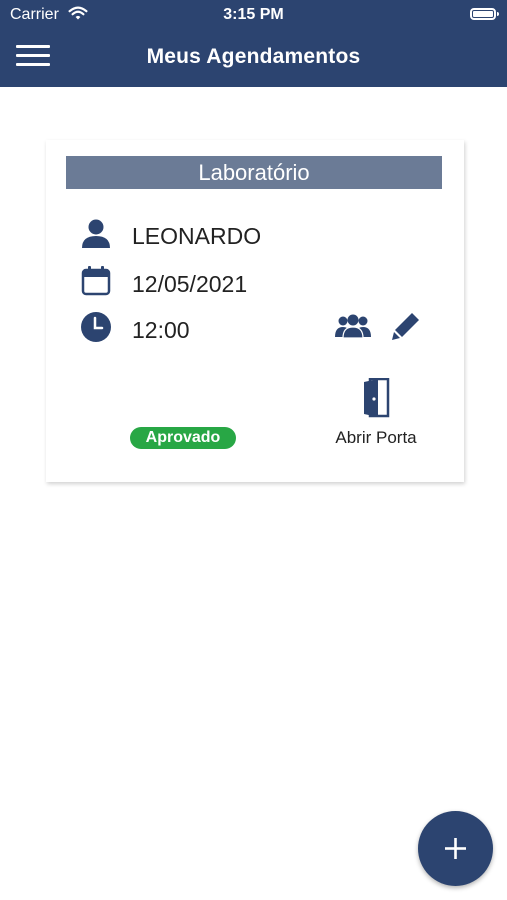 Image resolution: width=507 pixels, height=900 pixels. What do you see at coordinates (376, 437) in the screenshot?
I see `open-door-label: Abrir Porta` at bounding box center [376, 437].